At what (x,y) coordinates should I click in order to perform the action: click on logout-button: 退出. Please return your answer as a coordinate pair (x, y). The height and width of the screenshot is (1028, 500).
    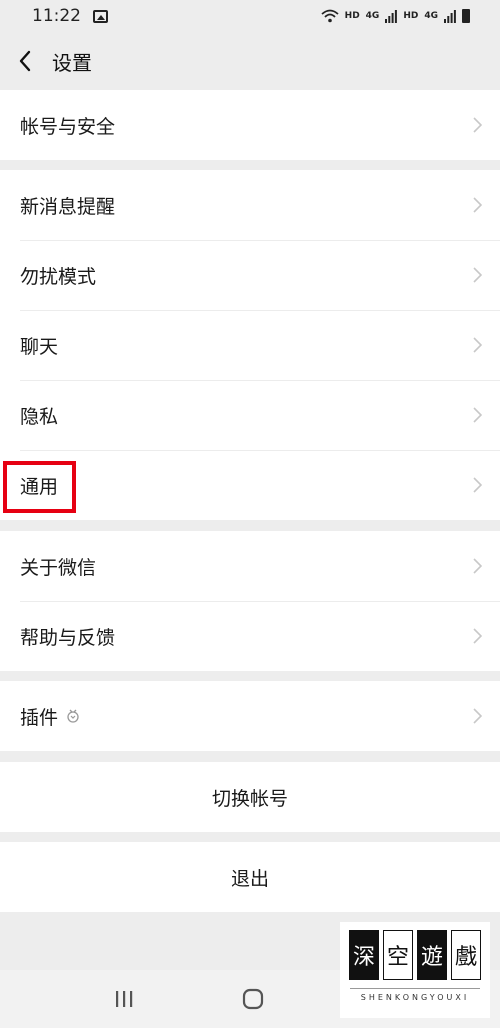
    Looking at the image, I should click on (250, 877).